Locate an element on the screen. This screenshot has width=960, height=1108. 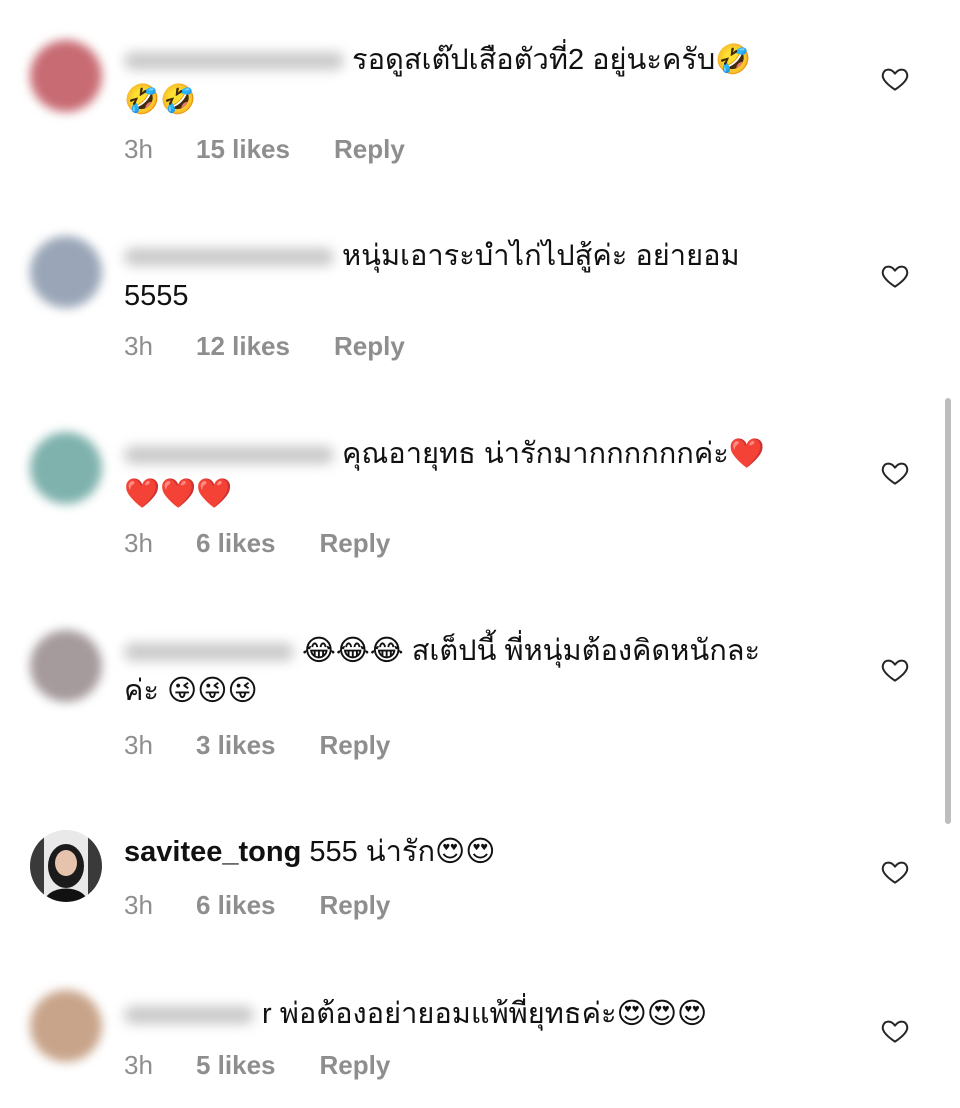
comment-text: หนุ่มเอาระบำไก่ไปสู้ค่ะ อย่ายอม is located at coordinates (541, 256).